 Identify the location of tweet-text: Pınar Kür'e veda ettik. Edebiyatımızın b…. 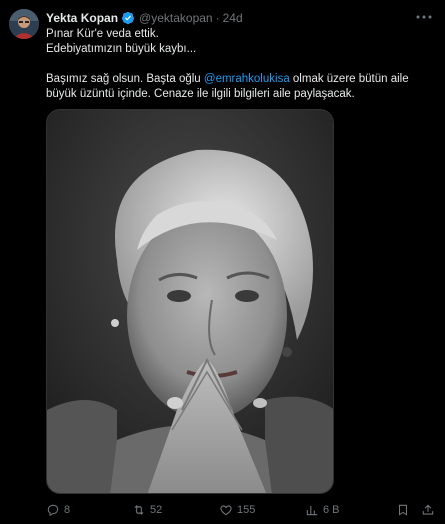
(238, 64).